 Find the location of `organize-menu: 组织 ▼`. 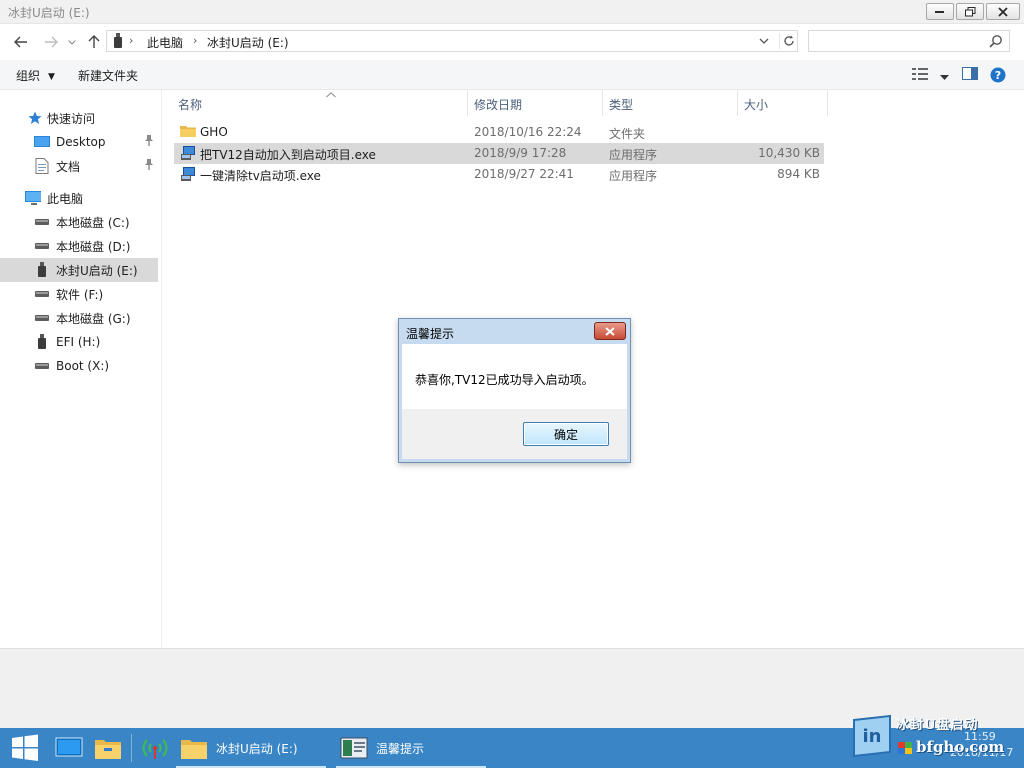

organize-menu: 组织 ▼ is located at coordinates (35, 75).